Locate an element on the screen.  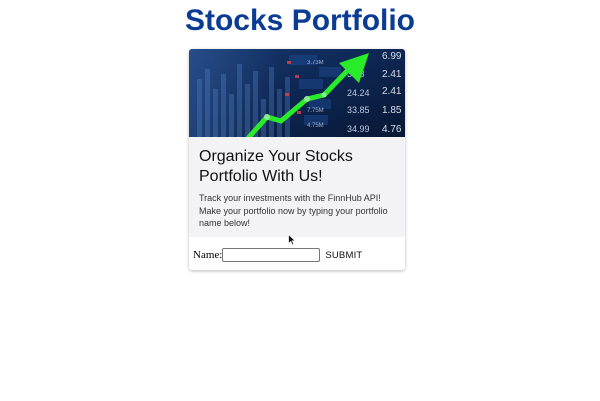
portfolio-form: Name: SUBMIT is located at coordinates (297, 255).